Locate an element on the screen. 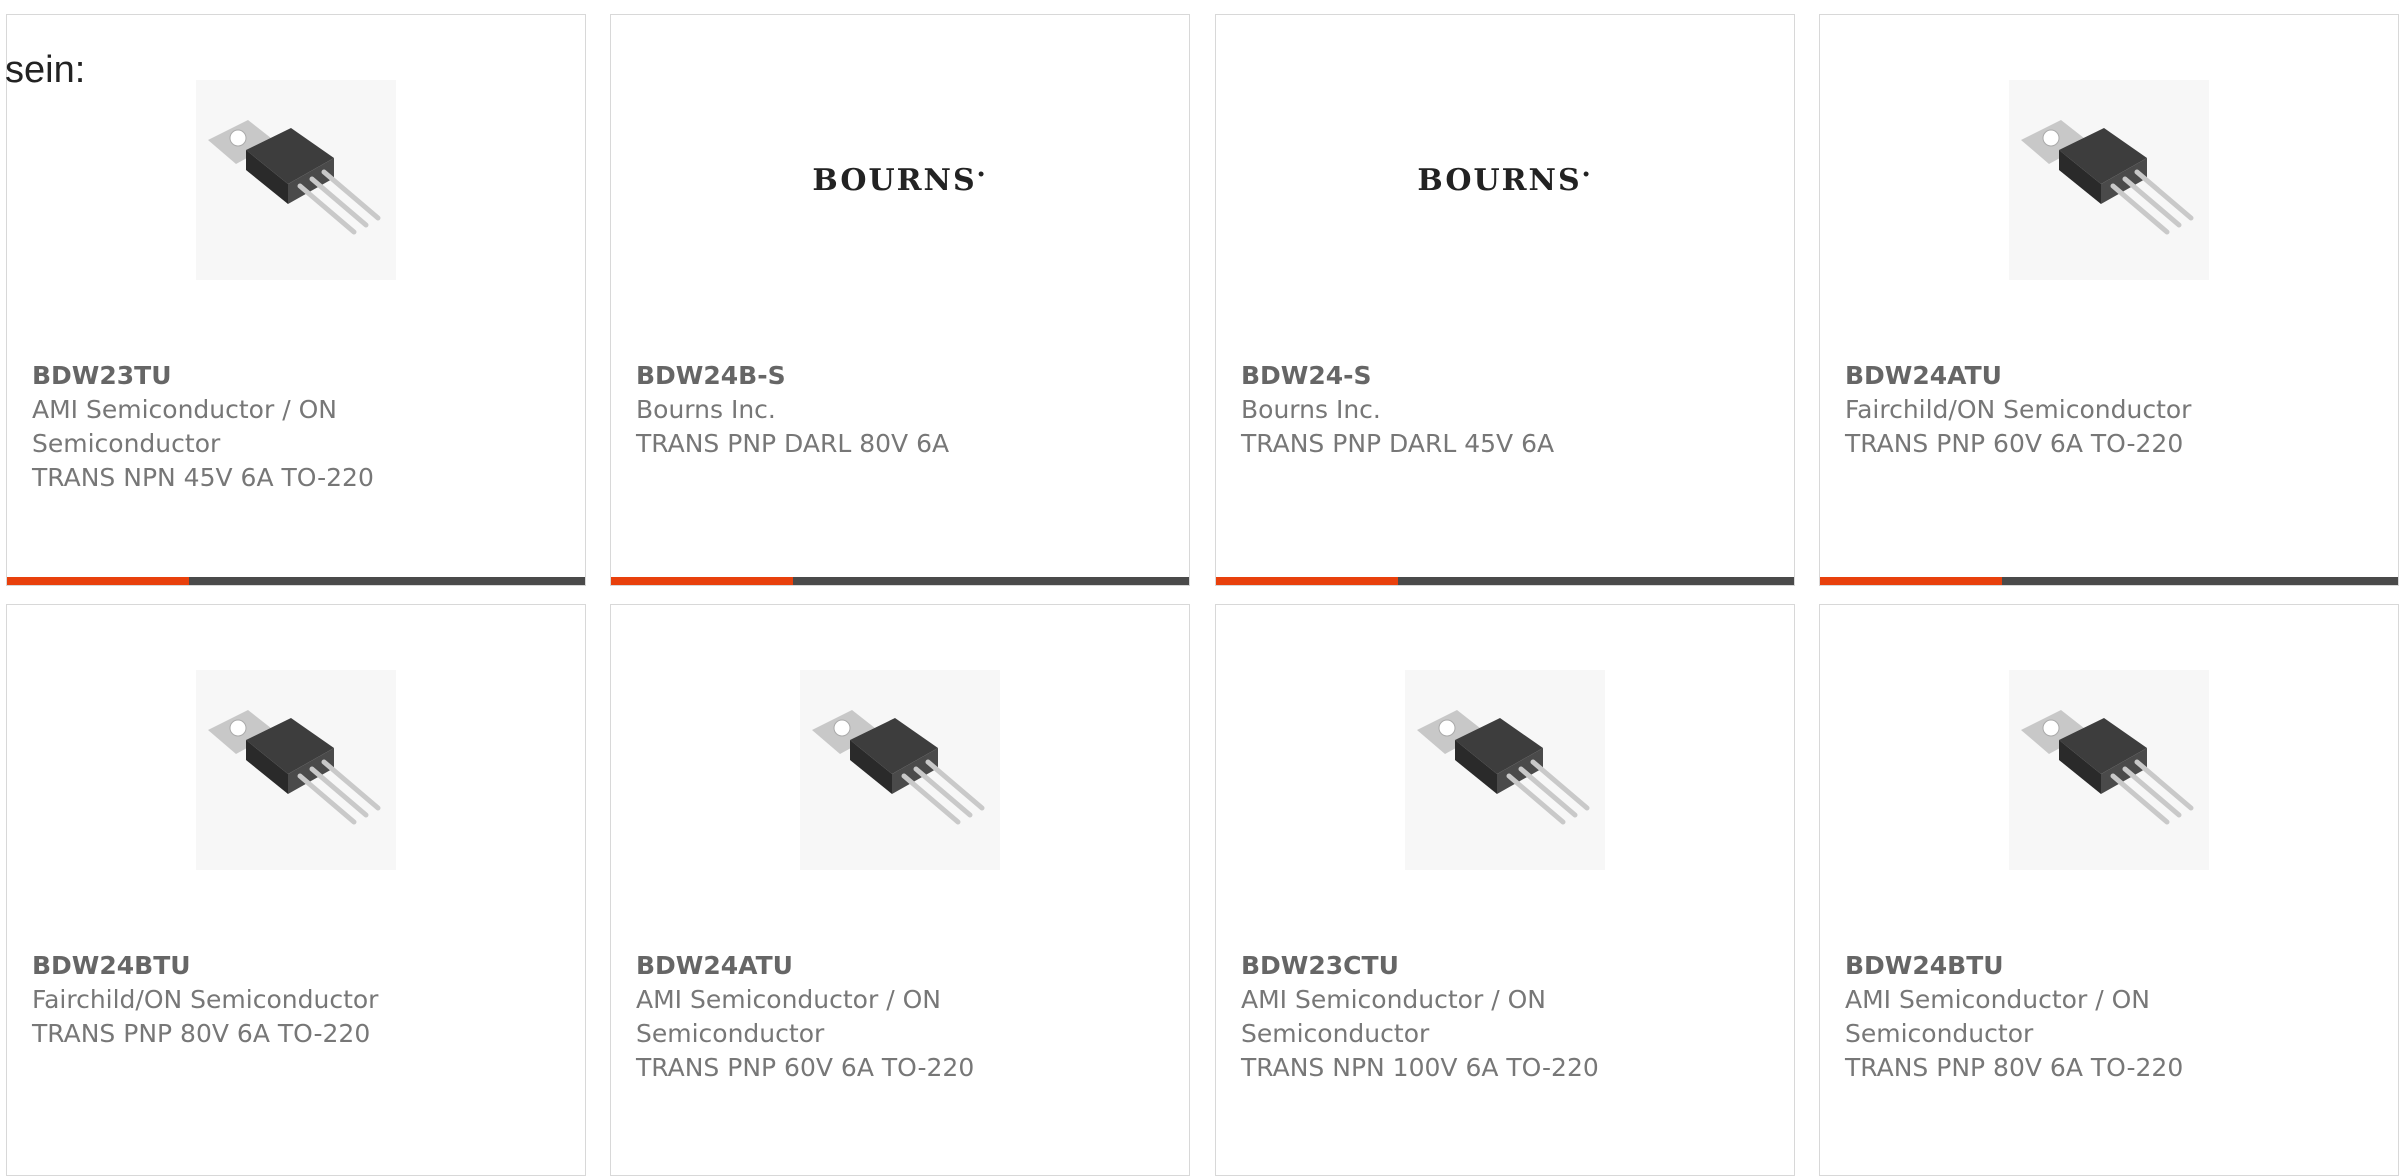 The width and height of the screenshot is (2400, 1176). product-description: TRANS NPN 45V 6A TO-220 is located at coordinates (203, 477).